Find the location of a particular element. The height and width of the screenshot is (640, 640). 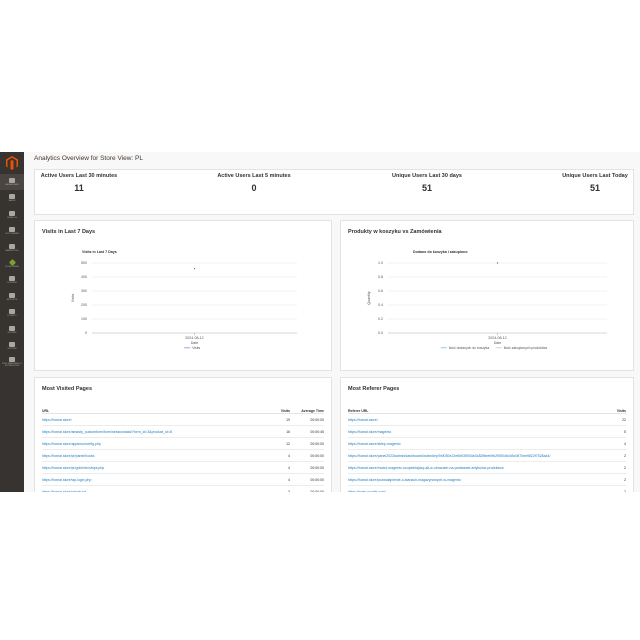

y-tick-label: 0.6 is located at coordinates (380, 291).